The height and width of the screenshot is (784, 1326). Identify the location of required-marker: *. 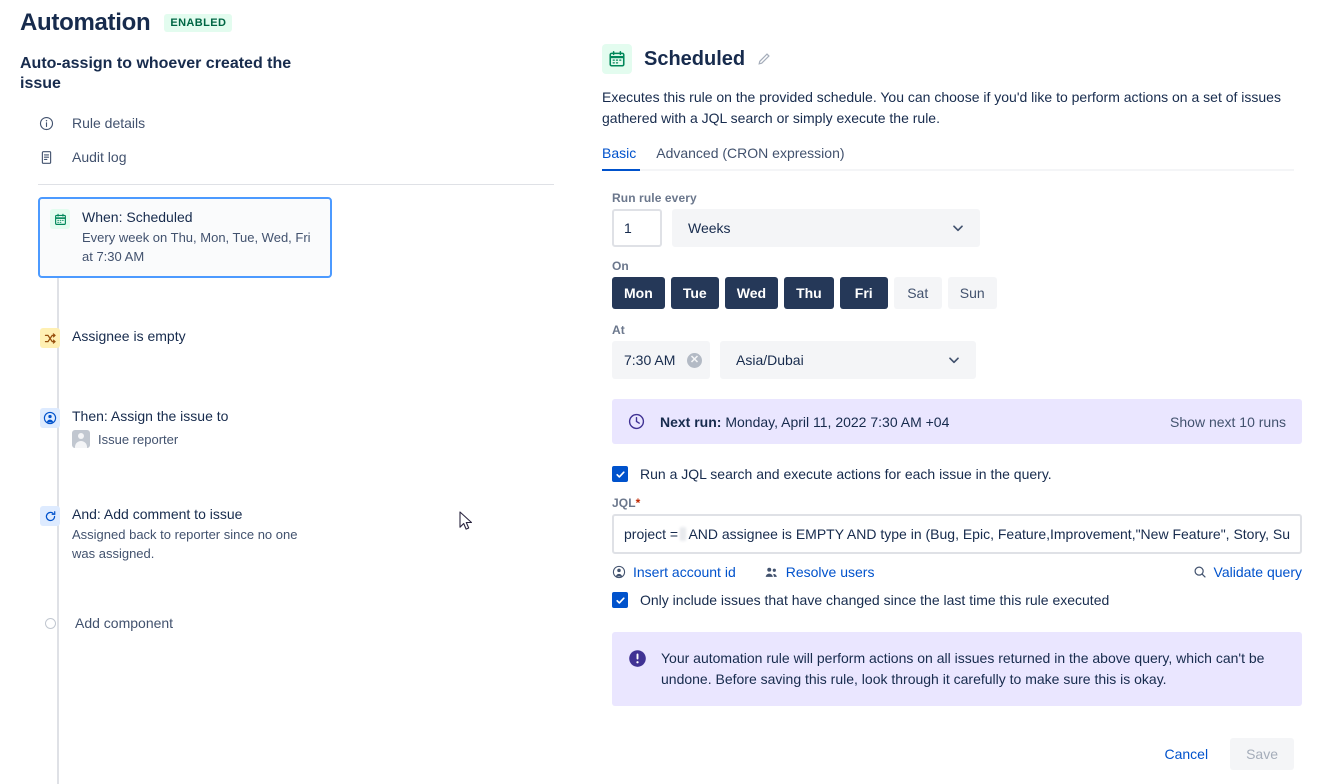
(638, 503).